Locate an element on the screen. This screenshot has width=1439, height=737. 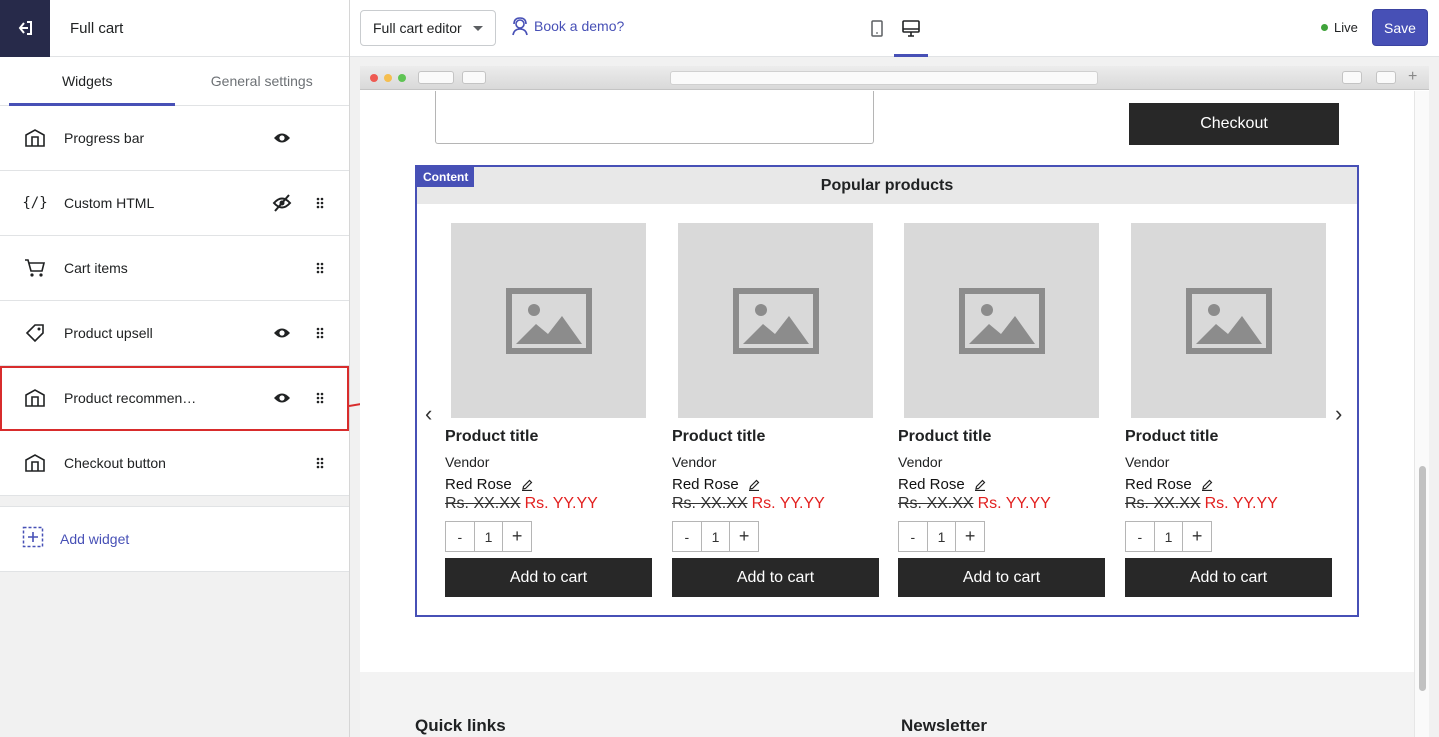
widget-label: Checkout button is located at coordinates (115, 463).